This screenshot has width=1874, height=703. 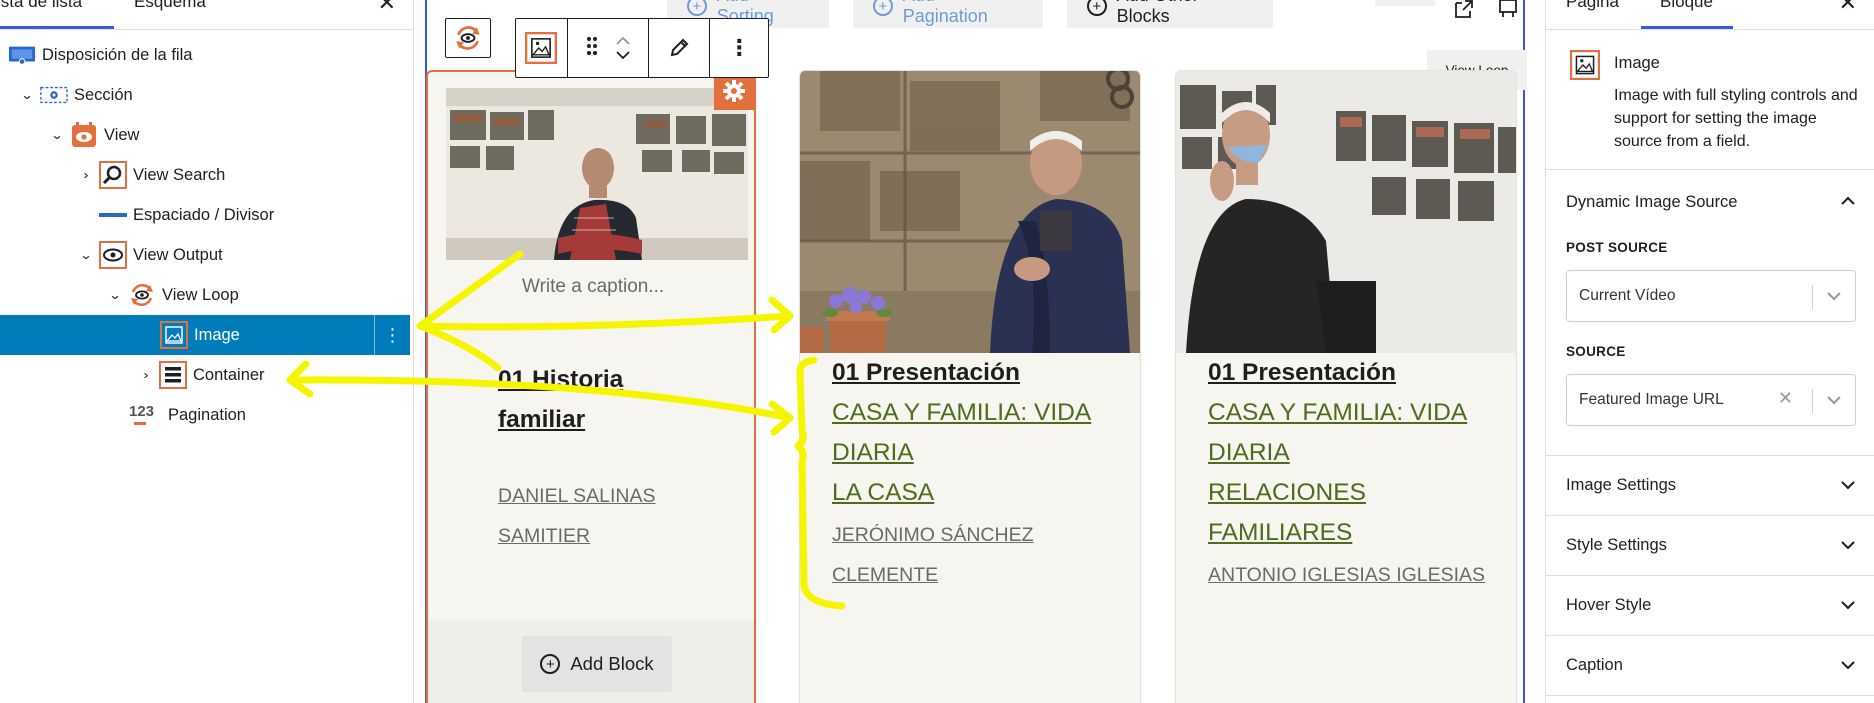 I want to click on move-down-icon, so click(x=623, y=55).